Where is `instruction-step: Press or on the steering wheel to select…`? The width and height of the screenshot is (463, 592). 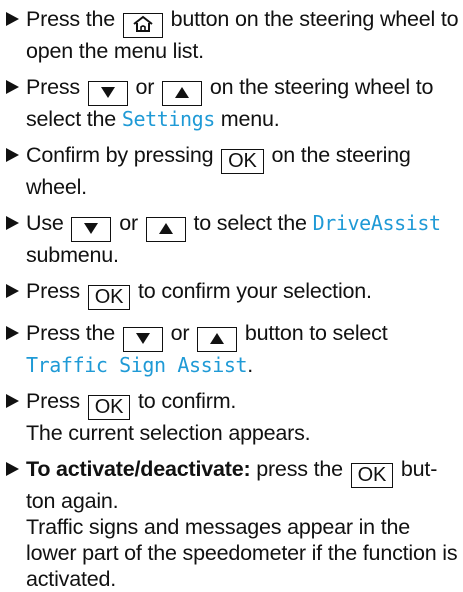 instruction-step: Press or on the steering wheel to select… is located at coordinates (231, 103).